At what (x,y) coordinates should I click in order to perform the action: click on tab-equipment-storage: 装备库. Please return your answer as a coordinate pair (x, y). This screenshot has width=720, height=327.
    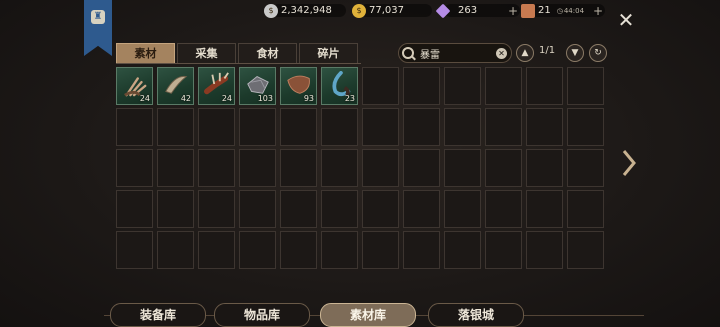
    Looking at the image, I should click on (158, 315).